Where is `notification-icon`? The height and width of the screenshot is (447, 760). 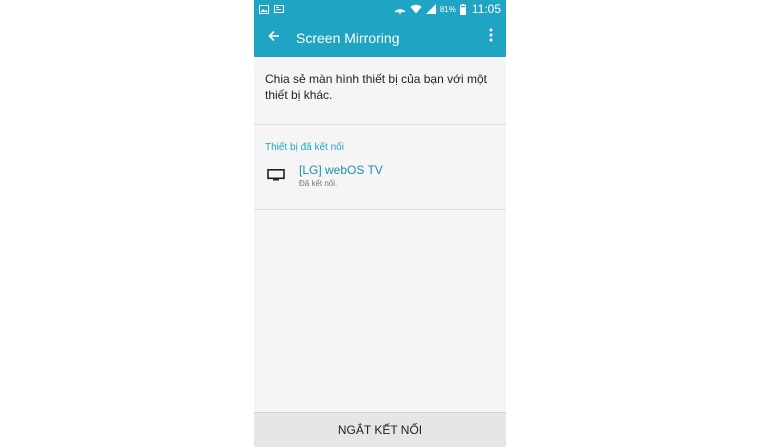
notification-icon is located at coordinates (279, 9).